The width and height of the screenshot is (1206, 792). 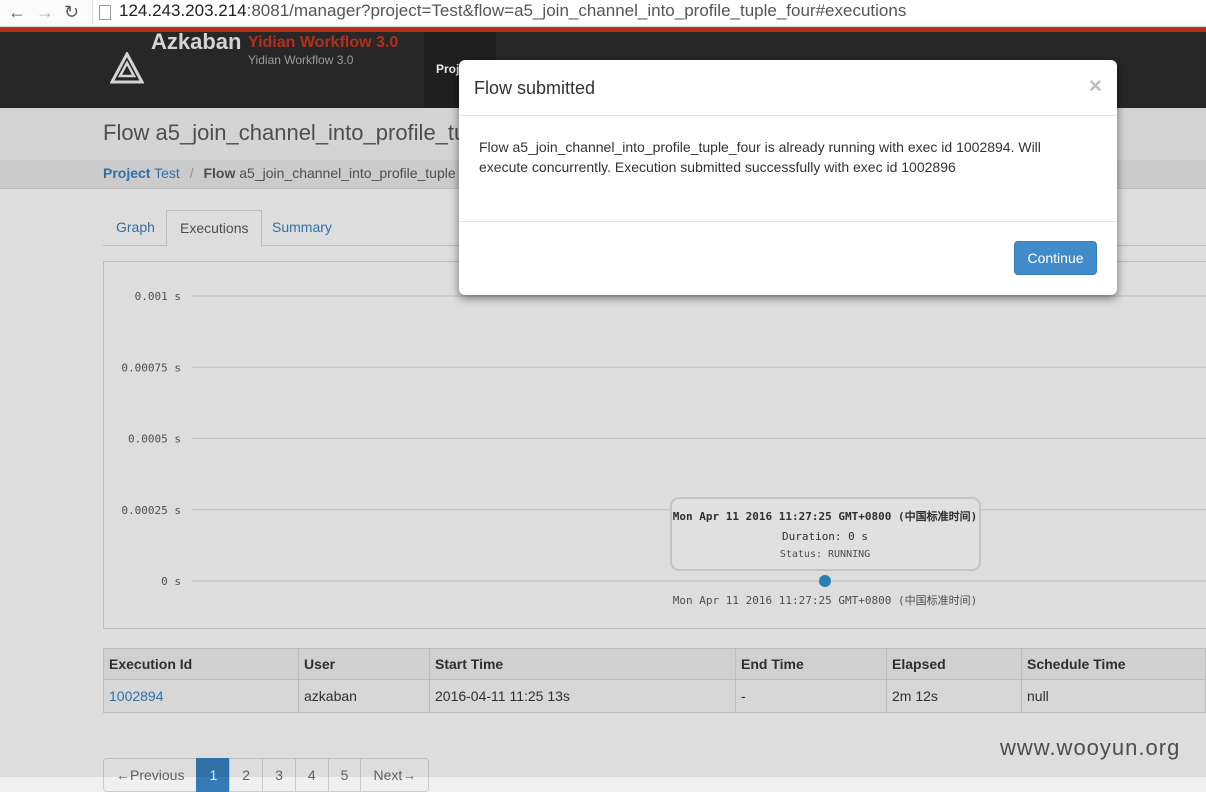 What do you see at coordinates (71, 12) in the screenshot?
I see `reload-icon: ↻` at bounding box center [71, 12].